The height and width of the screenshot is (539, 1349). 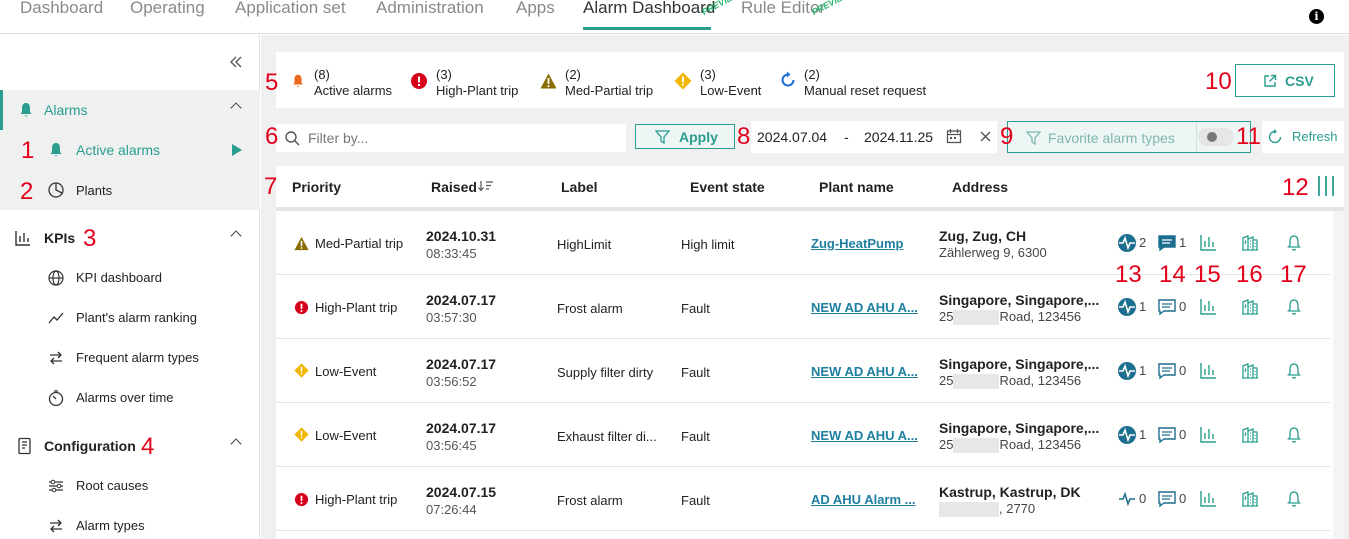 What do you see at coordinates (1143, 370) in the screenshot?
I see `activity-count: 1` at bounding box center [1143, 370].